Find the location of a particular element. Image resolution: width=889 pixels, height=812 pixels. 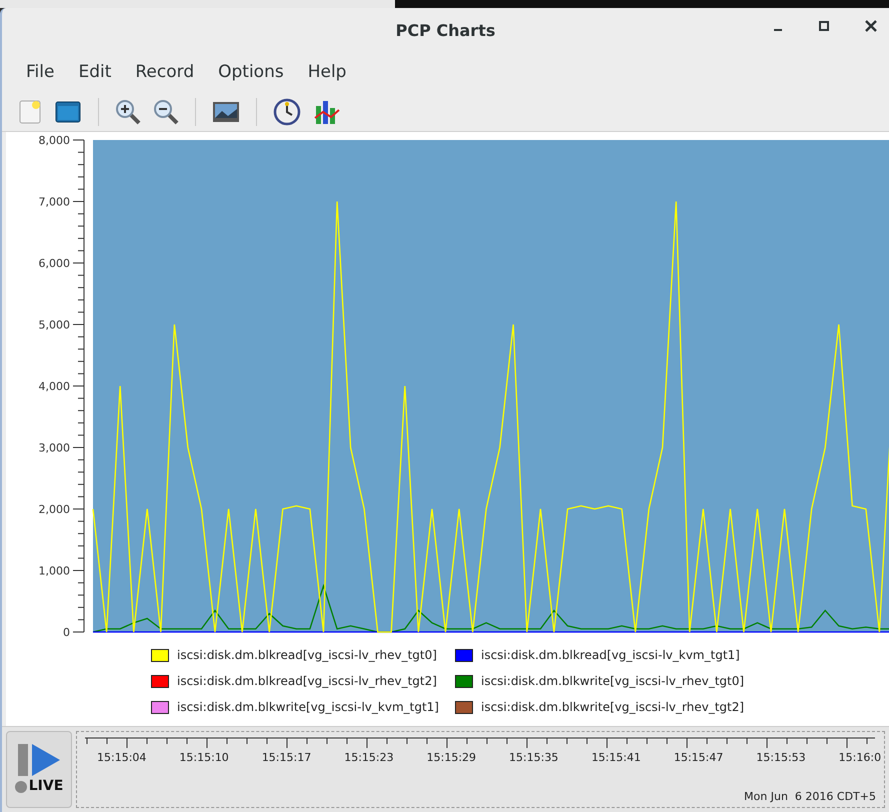

axis-label: 2,000 is located at coordinates (54, 509).